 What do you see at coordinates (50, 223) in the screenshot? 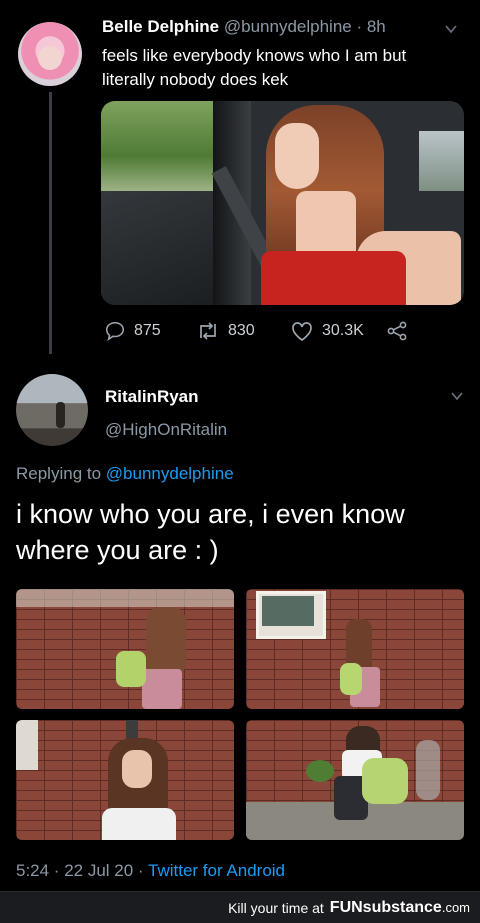
I see `thread-line` at bounding box center [50, 223].